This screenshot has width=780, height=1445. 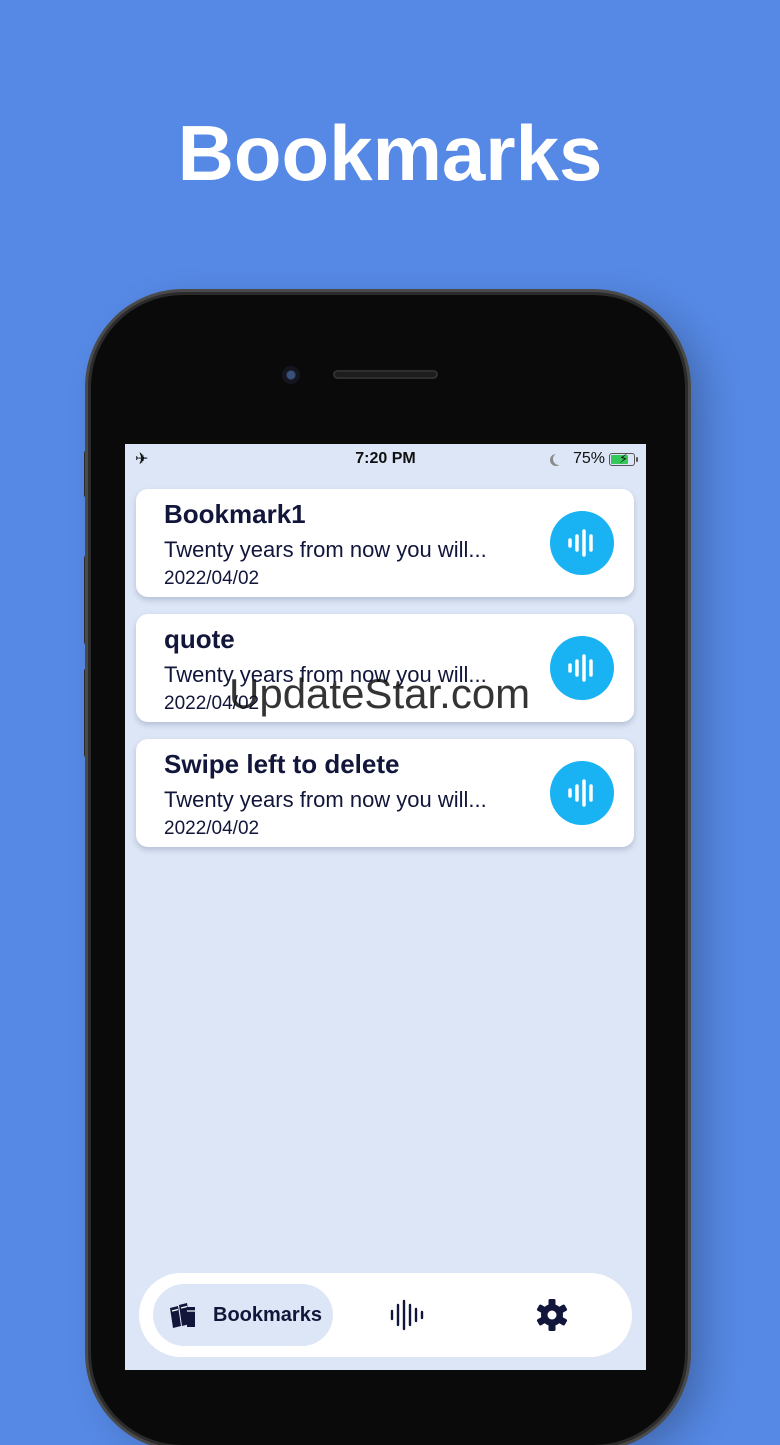 I want to click on bottom-tab-bar: Bookmarks, so click(x=385, y=1315).